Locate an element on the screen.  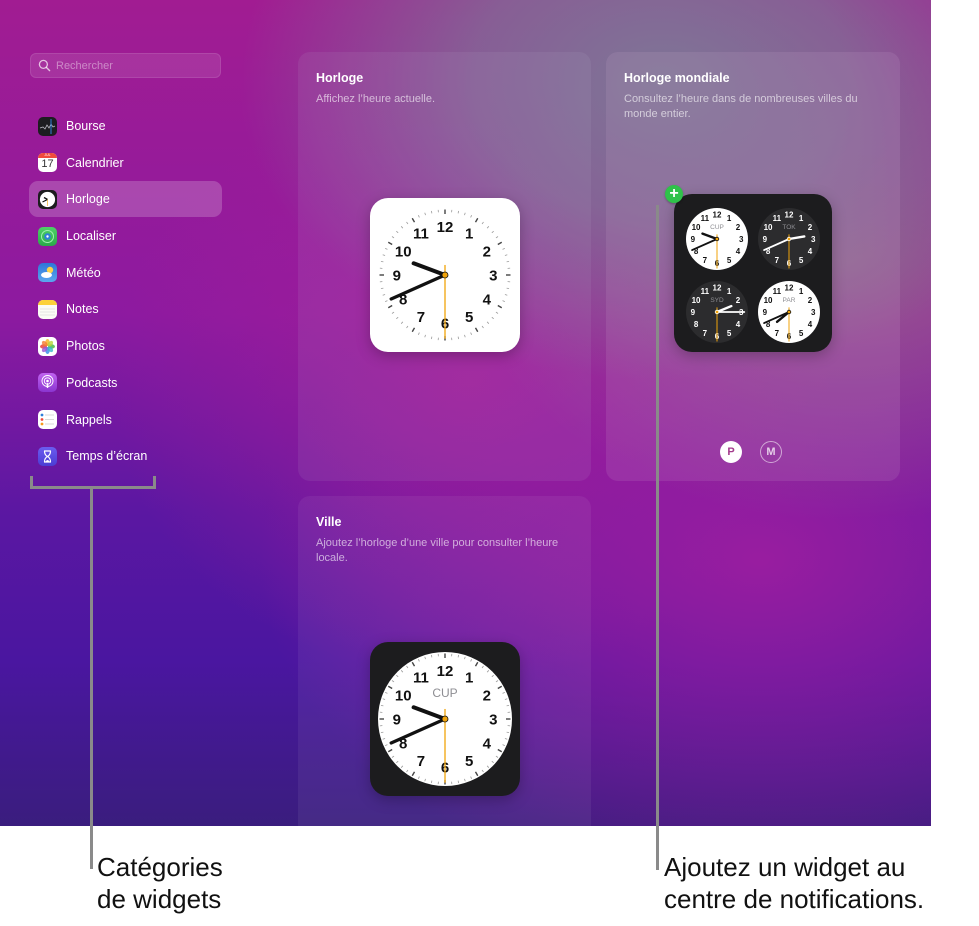
category-podcasts: Podcasts is located at coordinates (125, 383).